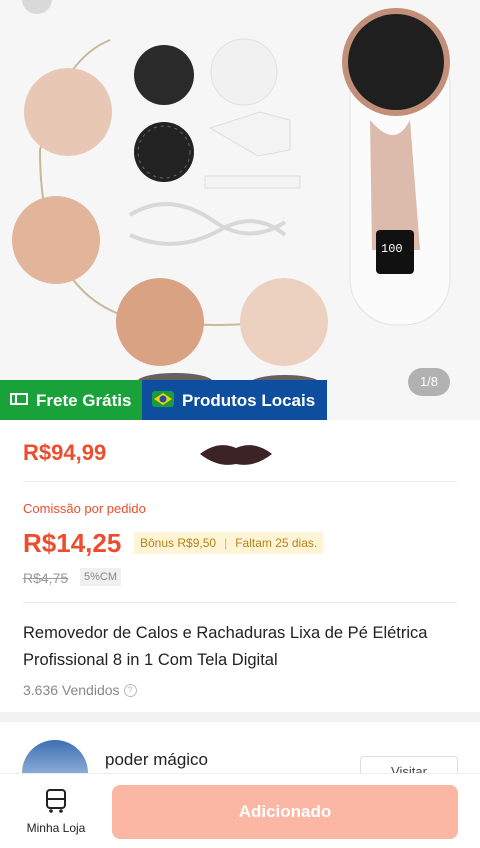 Image resolution: width=480 pixels, height=848 pixels. Describe the element at coordinates (285, 812) in the screenshot. I see `added-button: Adicionado` at that location.